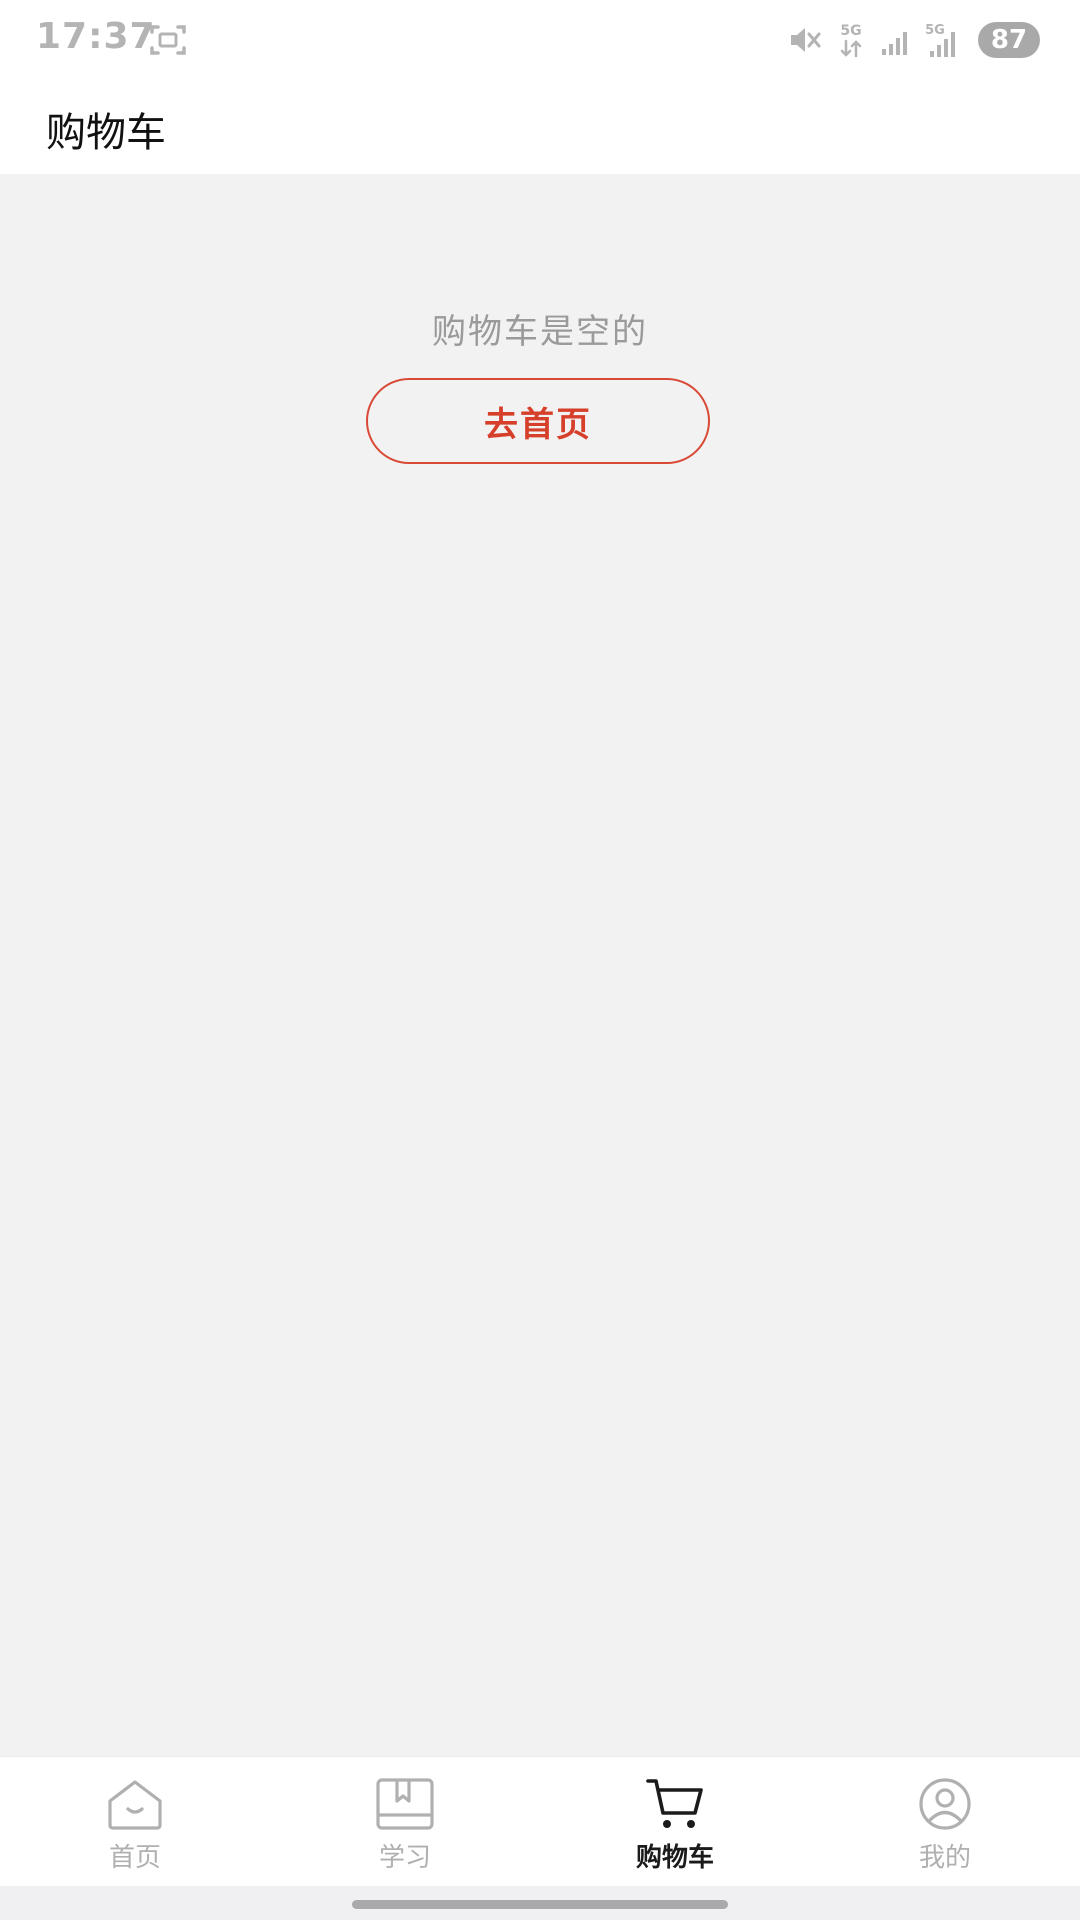 This screenshot has width=1080, height=1920. Describe the element at coordinates (96, 36) in the screenshot. I see `status-time: 17:37` at that location.